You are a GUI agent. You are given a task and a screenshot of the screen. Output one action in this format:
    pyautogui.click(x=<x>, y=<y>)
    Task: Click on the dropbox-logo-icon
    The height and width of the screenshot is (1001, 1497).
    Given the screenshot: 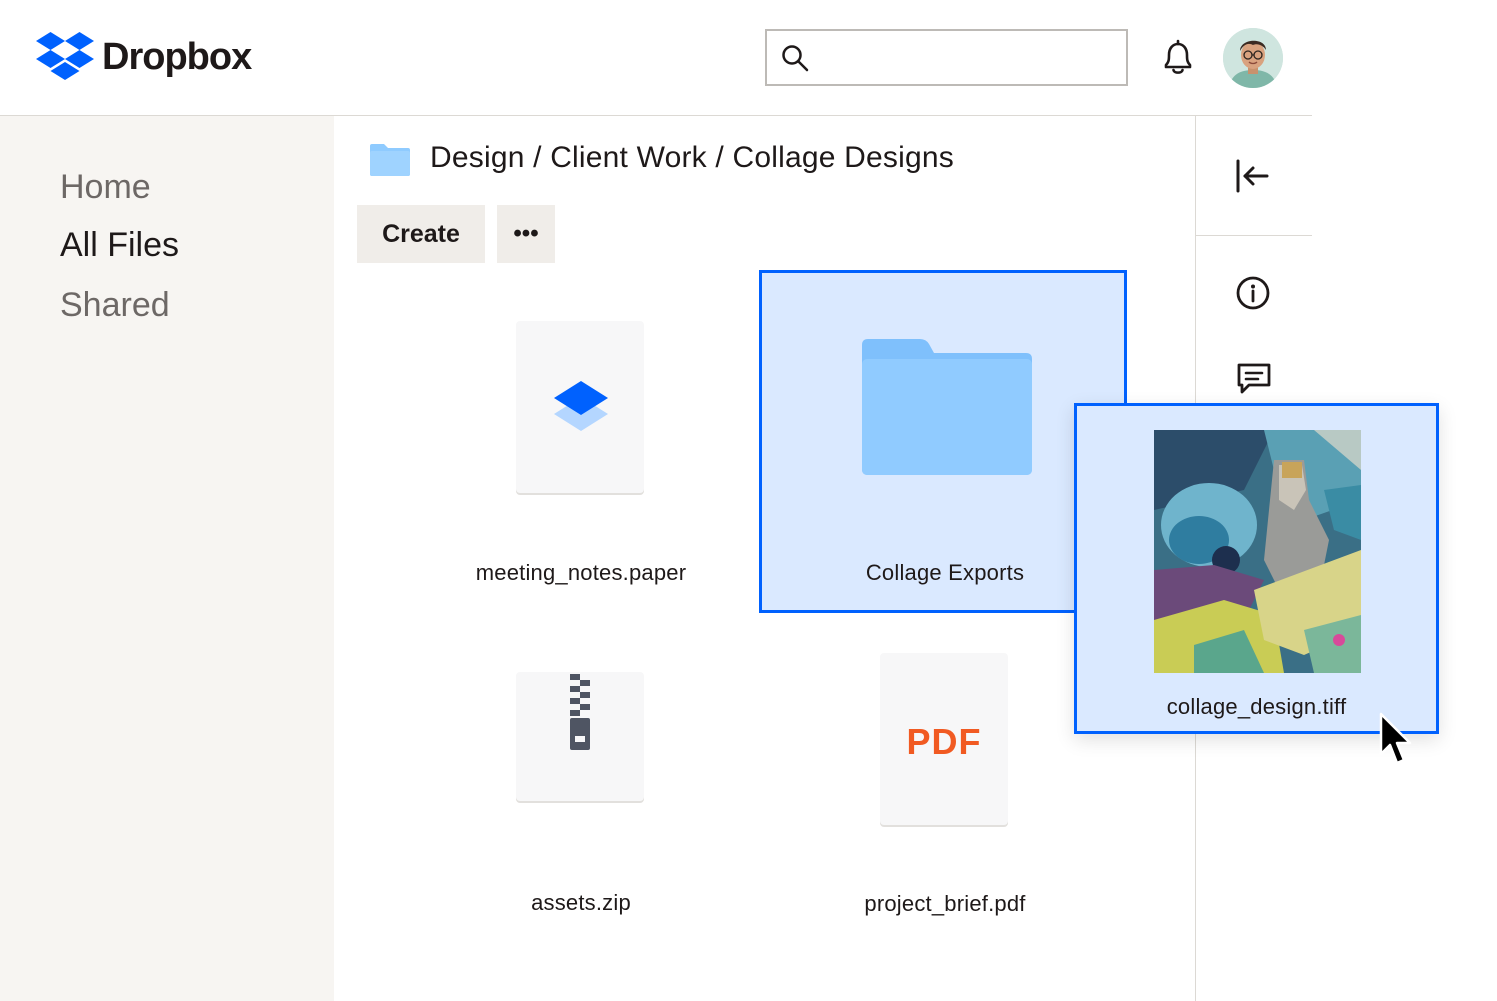 What is the action you would take?
    pyautogui.click(x=65, y=56)
    